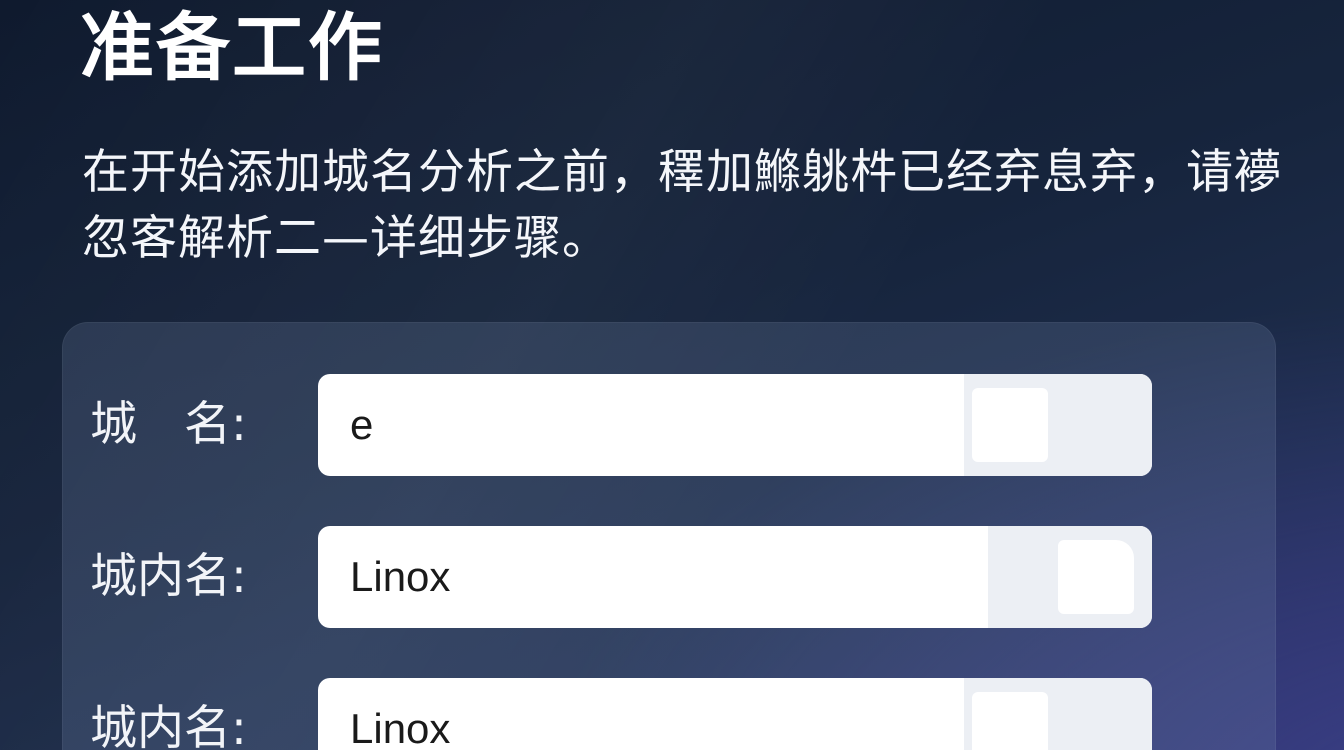 The image size is (1344, 750). What do you see at coordinates (168, 424) in the screenshot?
I see `domain-label: 城 名:` at bounding box center [168, 424].